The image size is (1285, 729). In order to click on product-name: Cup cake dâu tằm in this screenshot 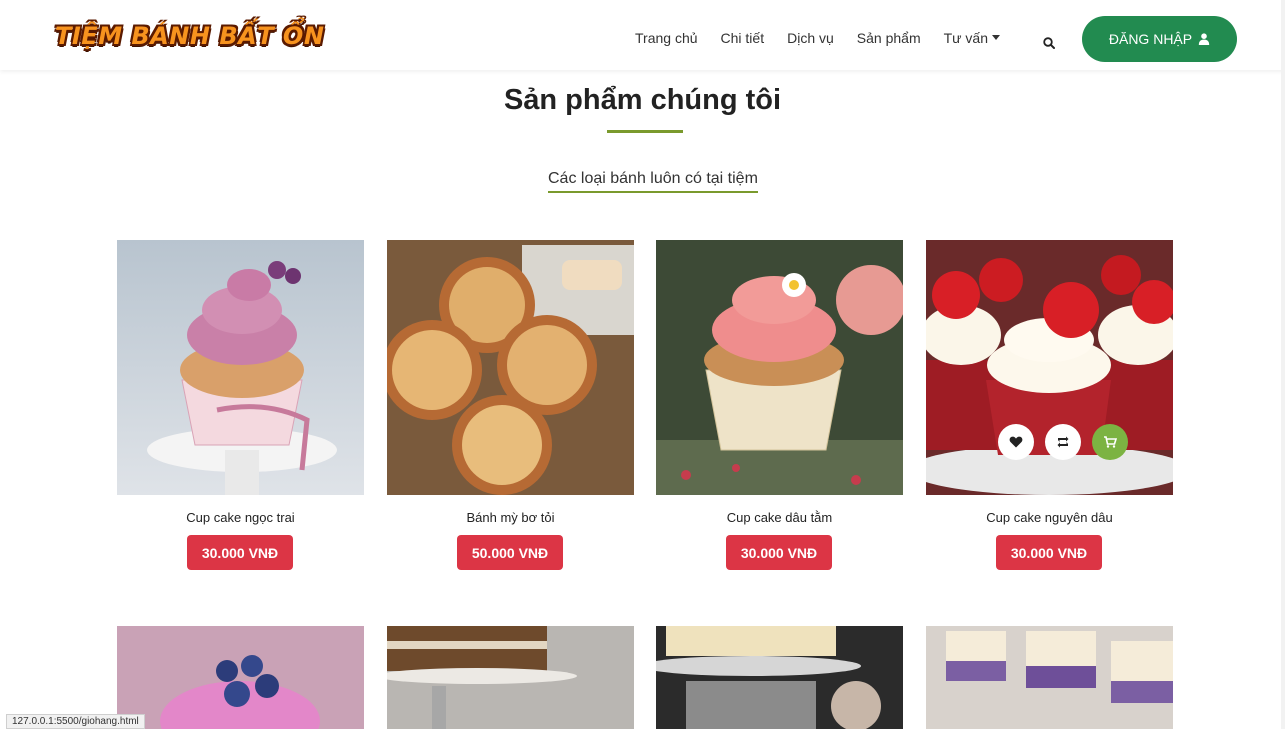, I will do `click(779, 517)`.